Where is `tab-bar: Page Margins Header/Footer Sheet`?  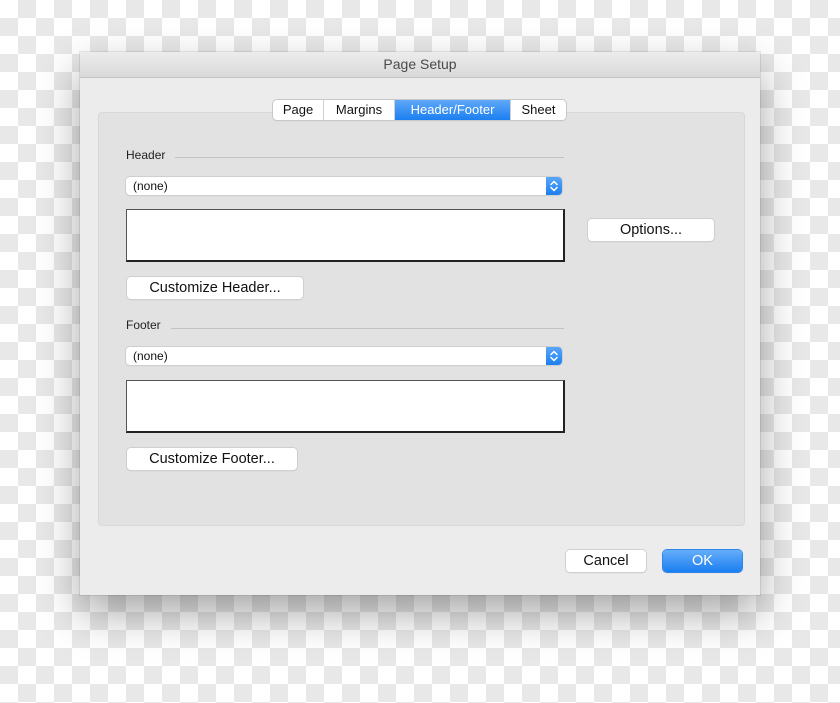 tab-bar: Page Margins Header/Footer Sheet is located at coordinates (419, 110).